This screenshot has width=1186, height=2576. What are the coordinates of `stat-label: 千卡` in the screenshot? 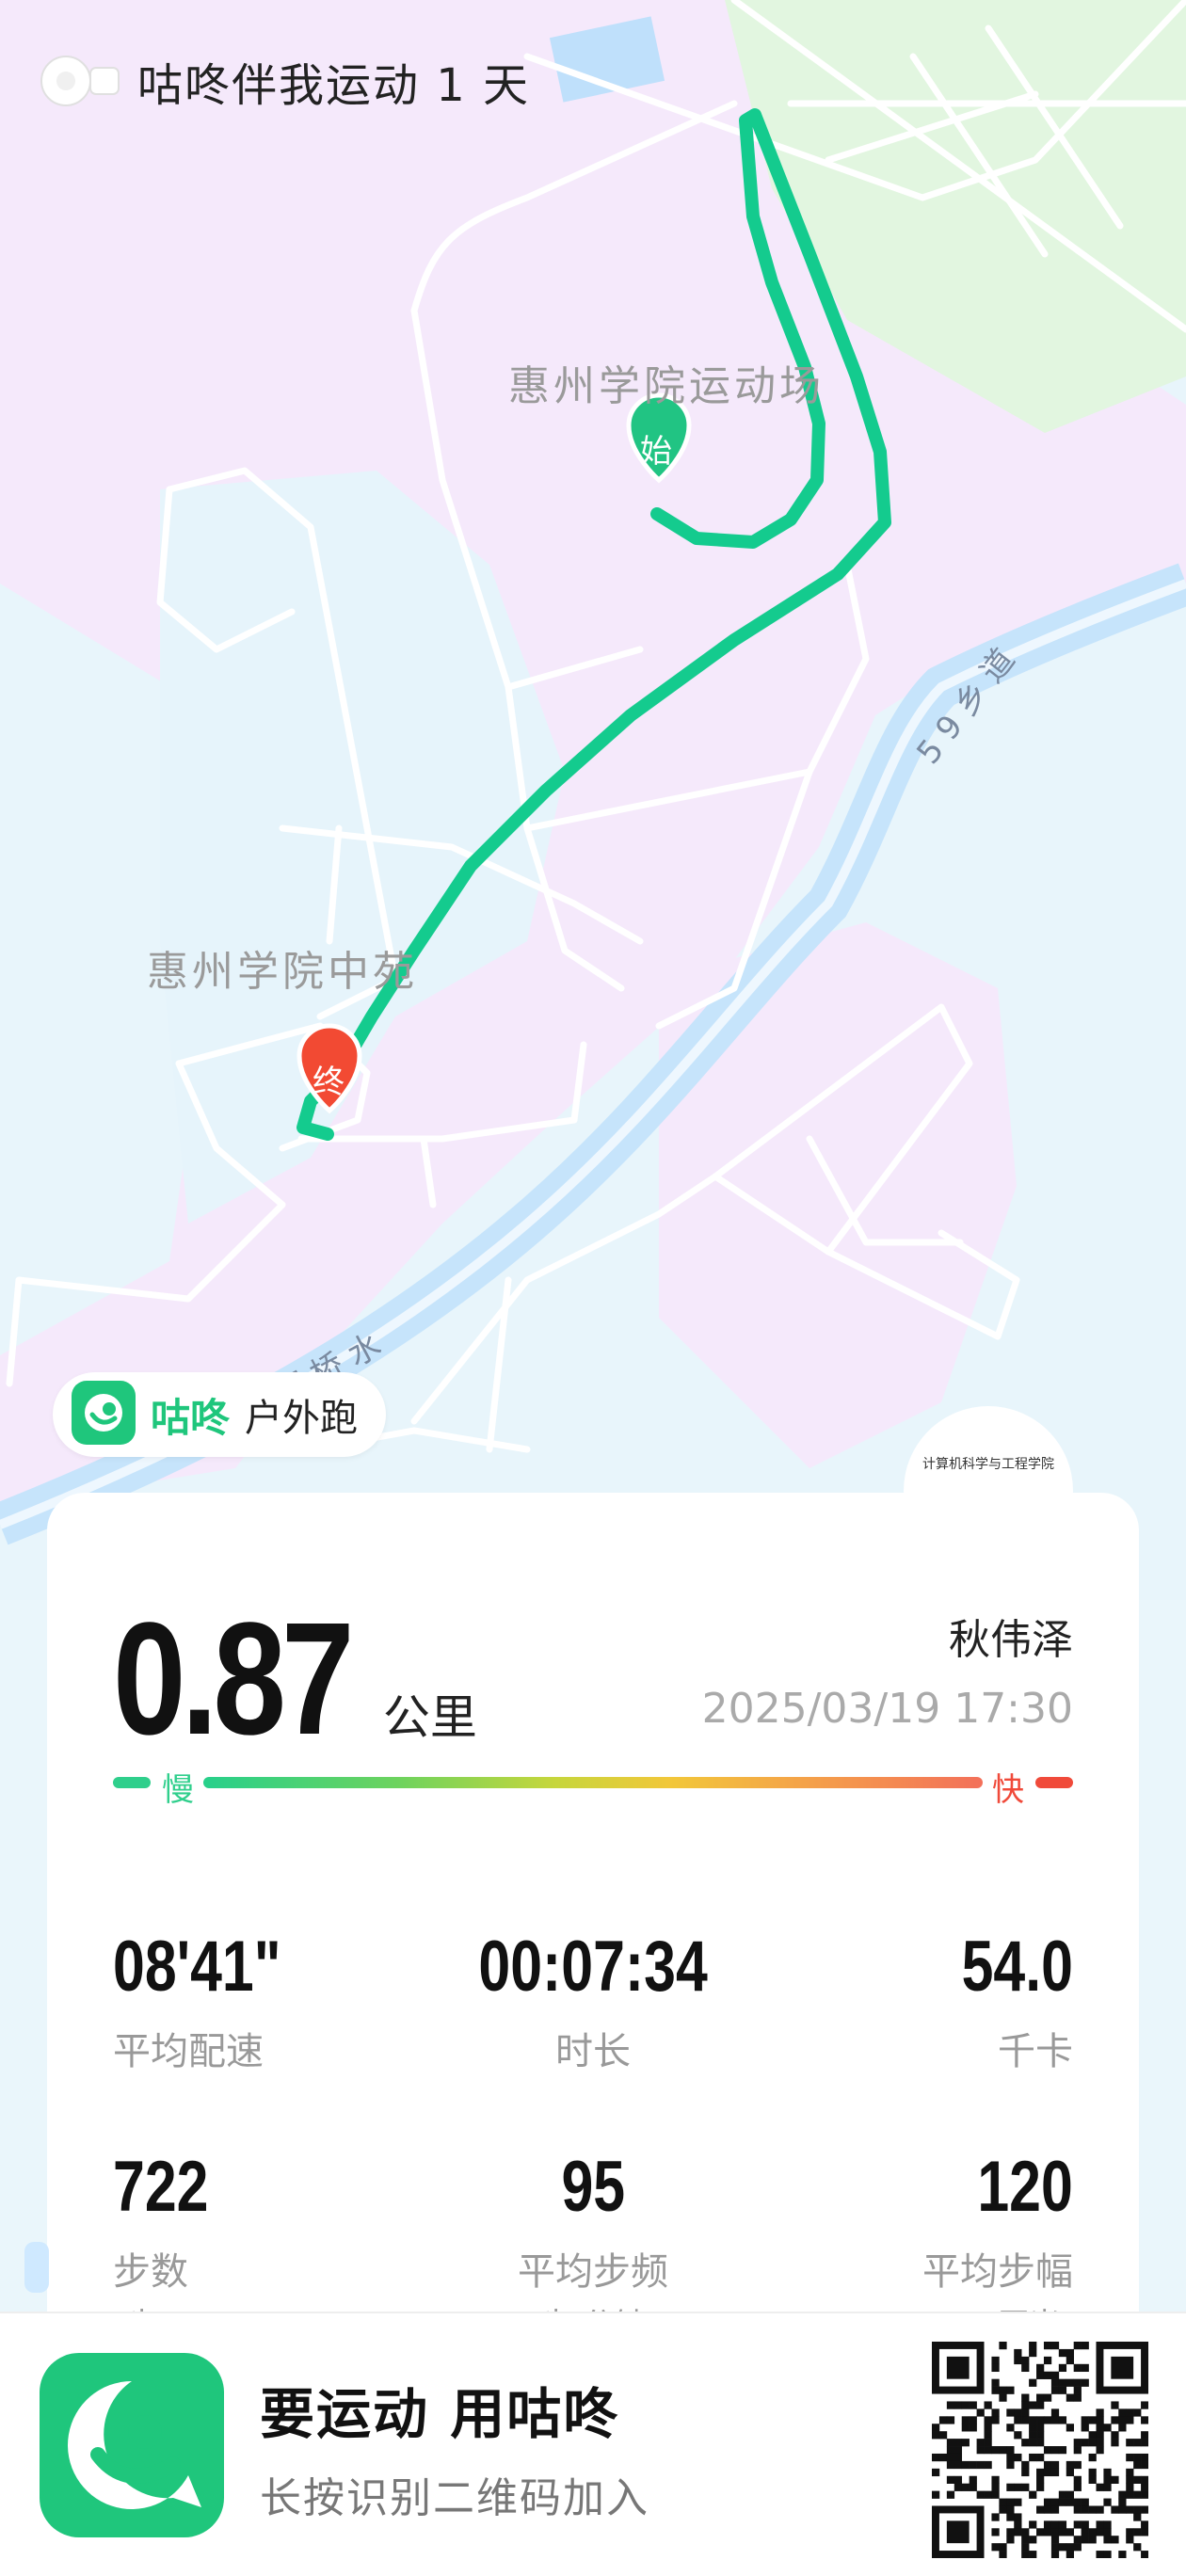 It's located at (1035, 2051).